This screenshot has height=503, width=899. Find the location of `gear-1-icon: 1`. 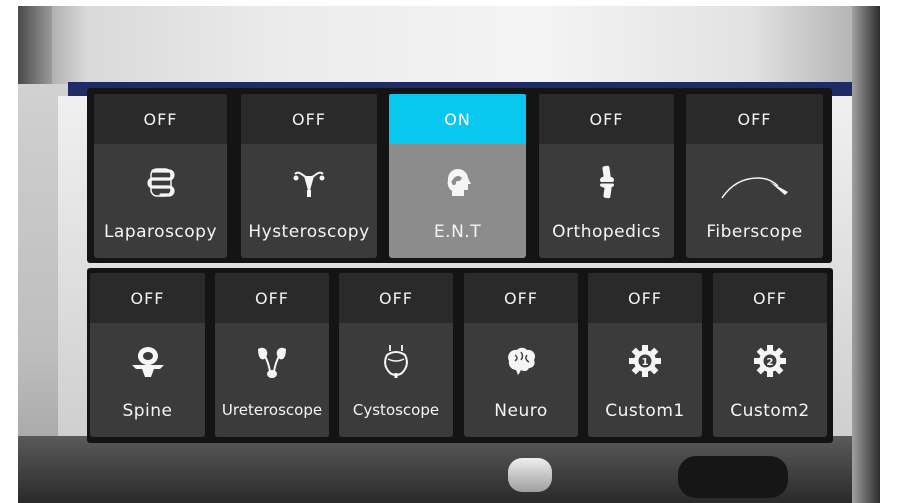

gear-1-icon: 1 is located at coordinates (645, 361).